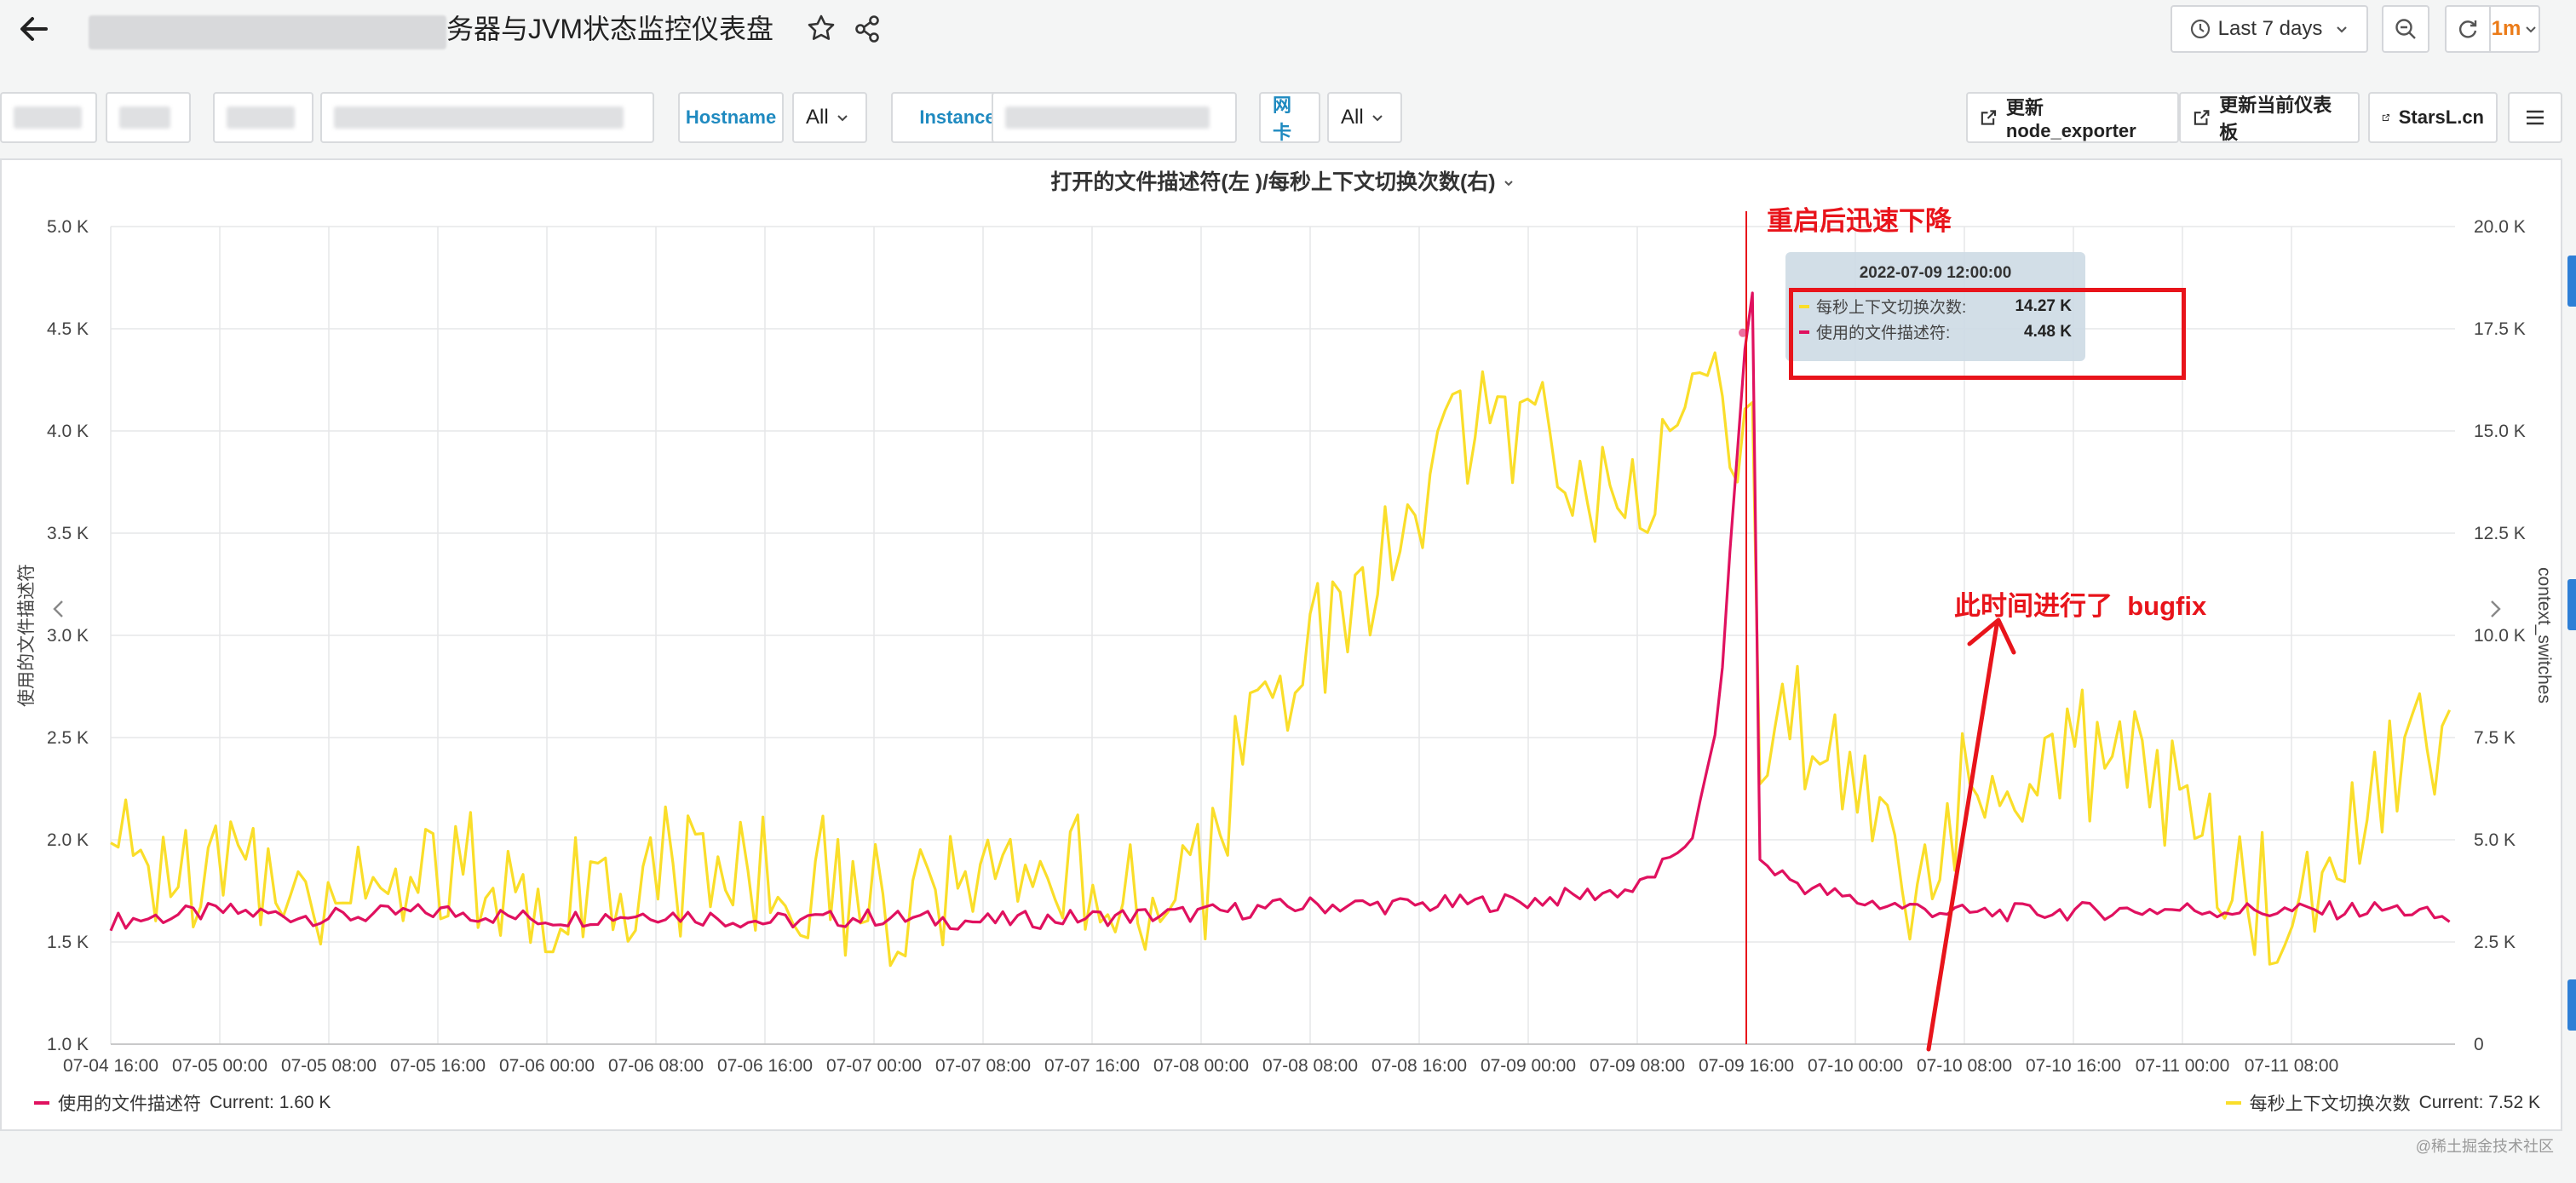 The image size is (2576, 1183). What do you see at coordinates (1743, 332) in the screenshot?
I see `hover-point` at bounding box center [1743, 332].